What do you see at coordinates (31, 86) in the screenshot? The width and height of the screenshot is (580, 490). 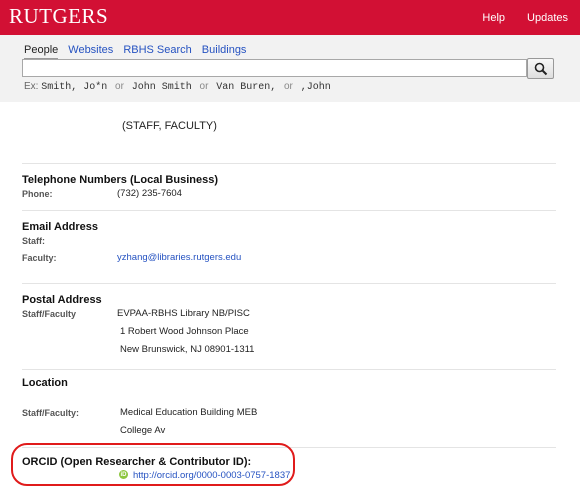 I see `hint-prefix: Ex:` at bounding box center [31, 86].